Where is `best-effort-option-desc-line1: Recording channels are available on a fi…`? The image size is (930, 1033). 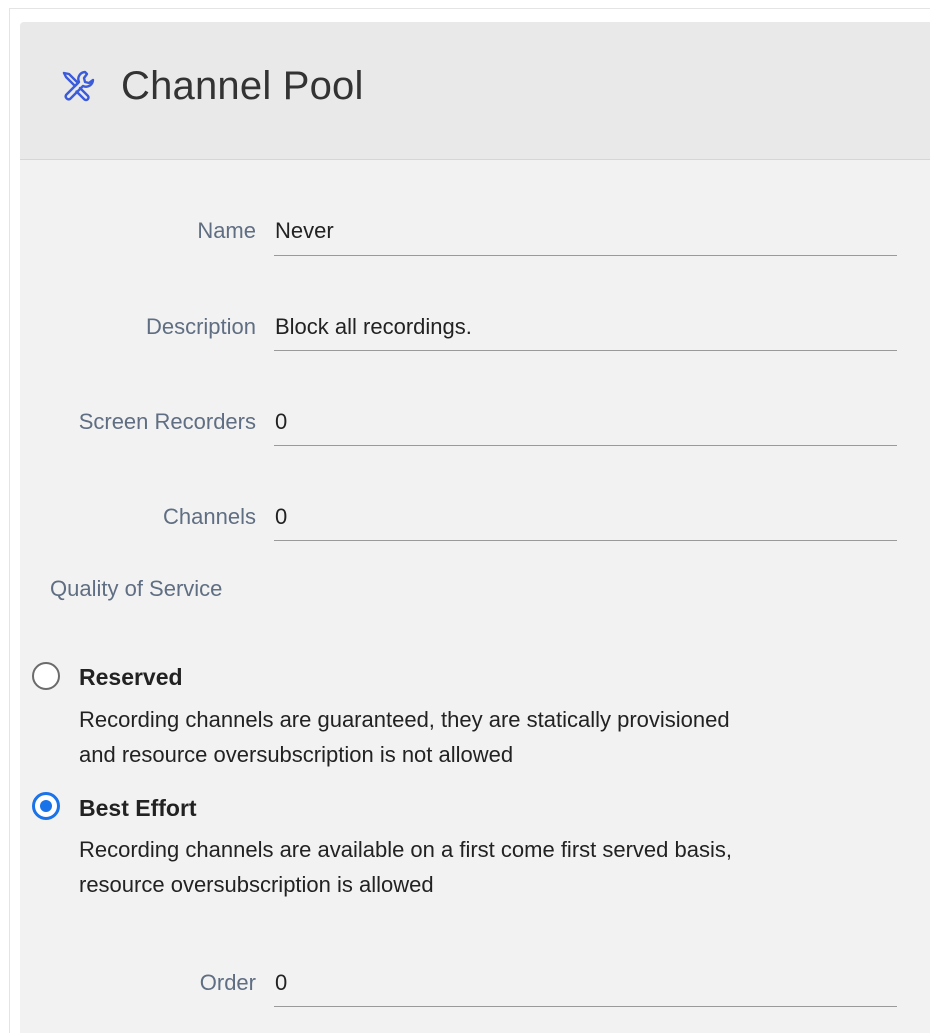
best-effort-option-desc-line1: Recording channels are available on a fi… is located at coordinates (405, 849).